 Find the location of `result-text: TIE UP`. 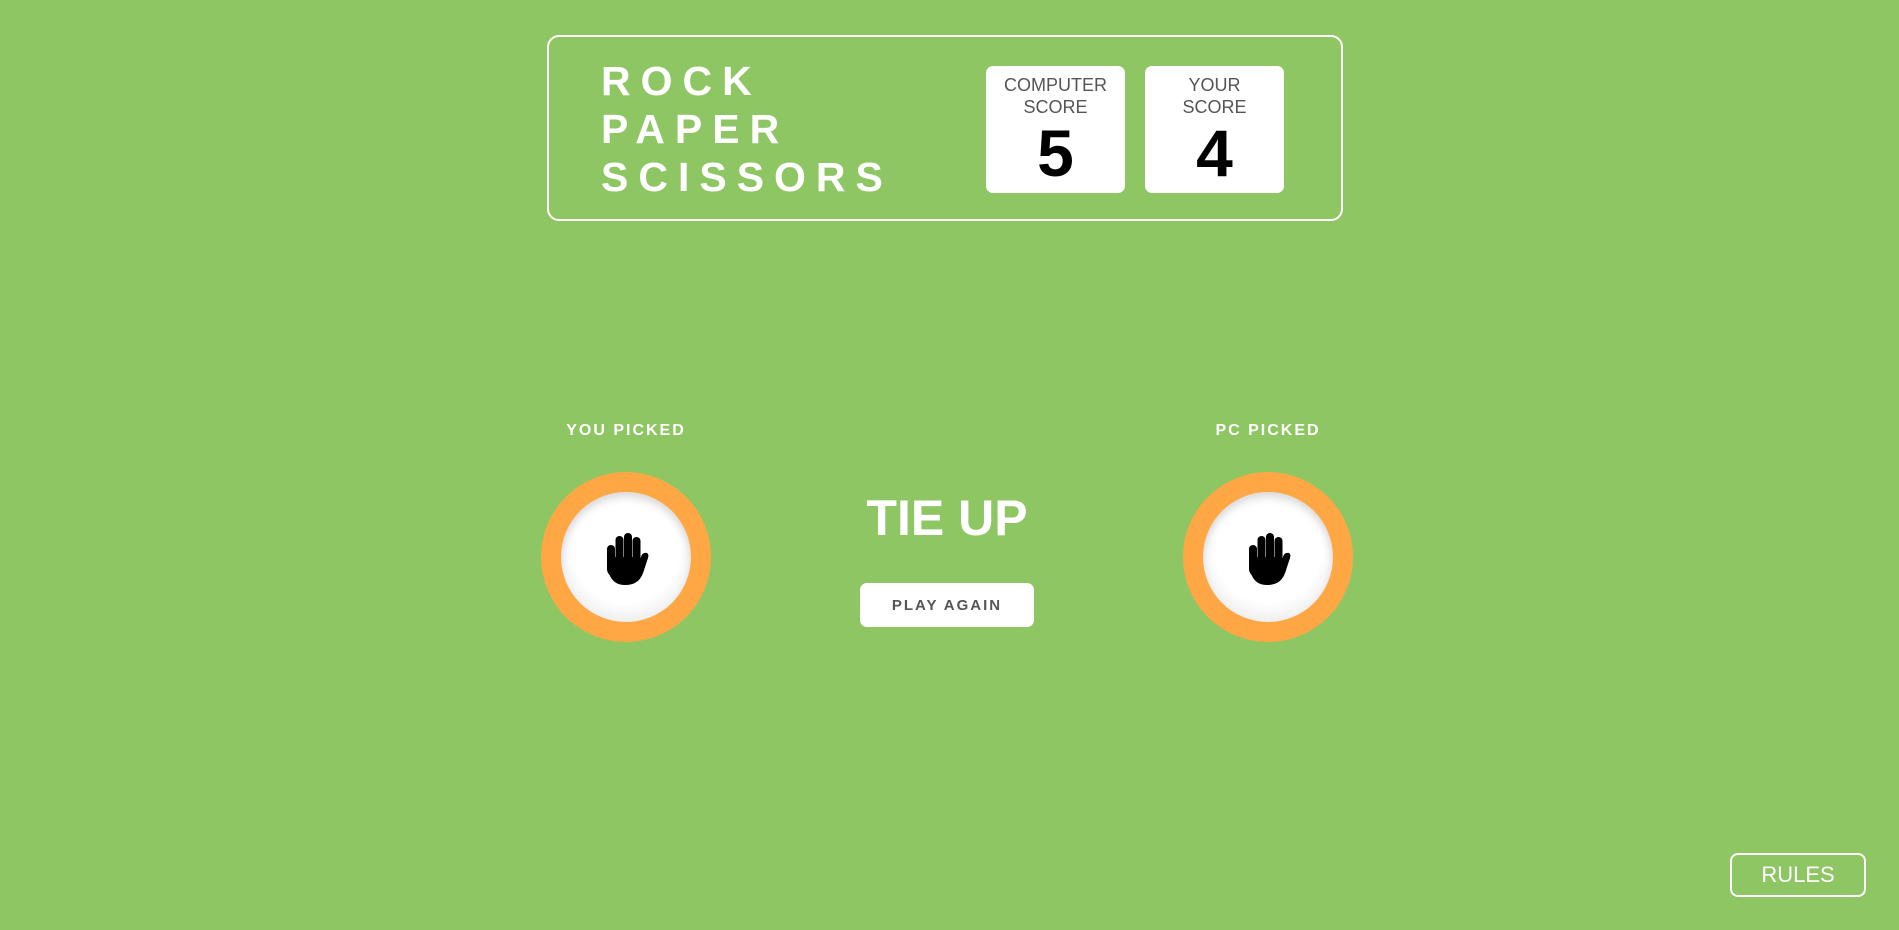

result-text: TIE UP is located at coordinates (947, 518).